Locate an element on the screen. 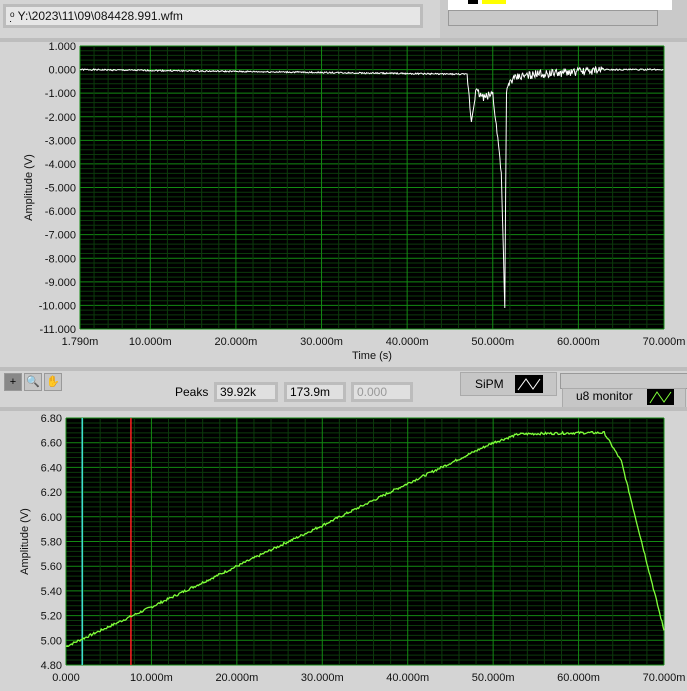  x-tick-label: 1.790m is located at coordinates (80, 342).